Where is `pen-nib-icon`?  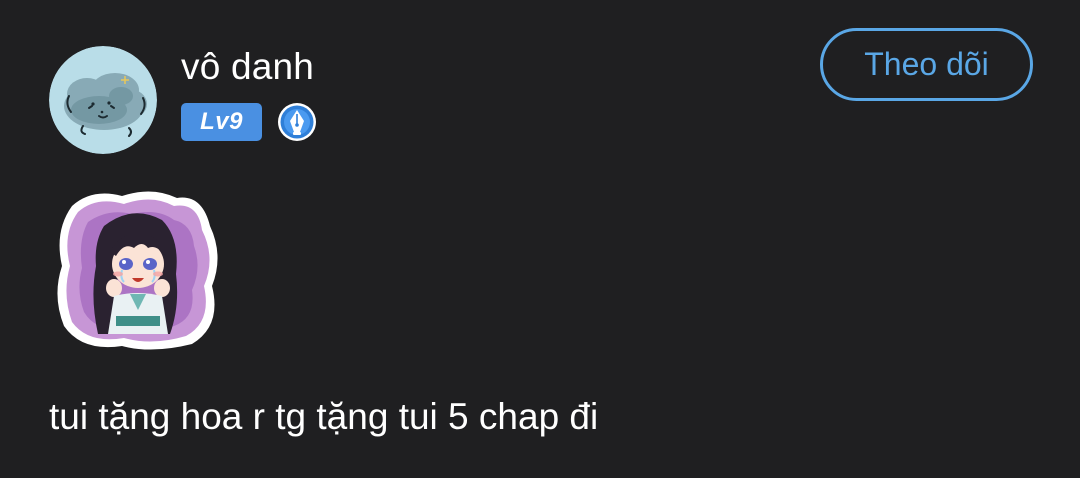
pen-nib-icon is located at coordinates (297, 122).